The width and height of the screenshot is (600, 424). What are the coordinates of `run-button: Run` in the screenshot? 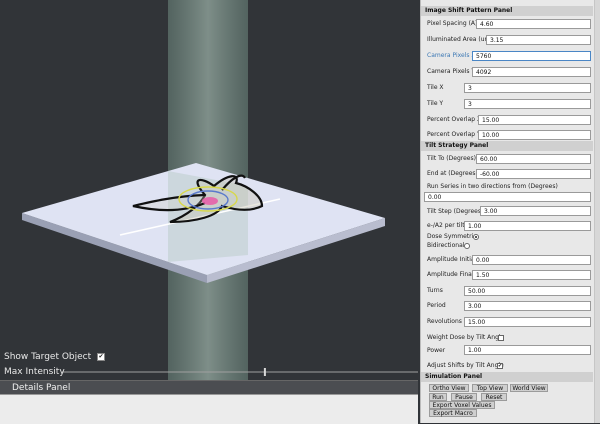 It's located at (438, 397).